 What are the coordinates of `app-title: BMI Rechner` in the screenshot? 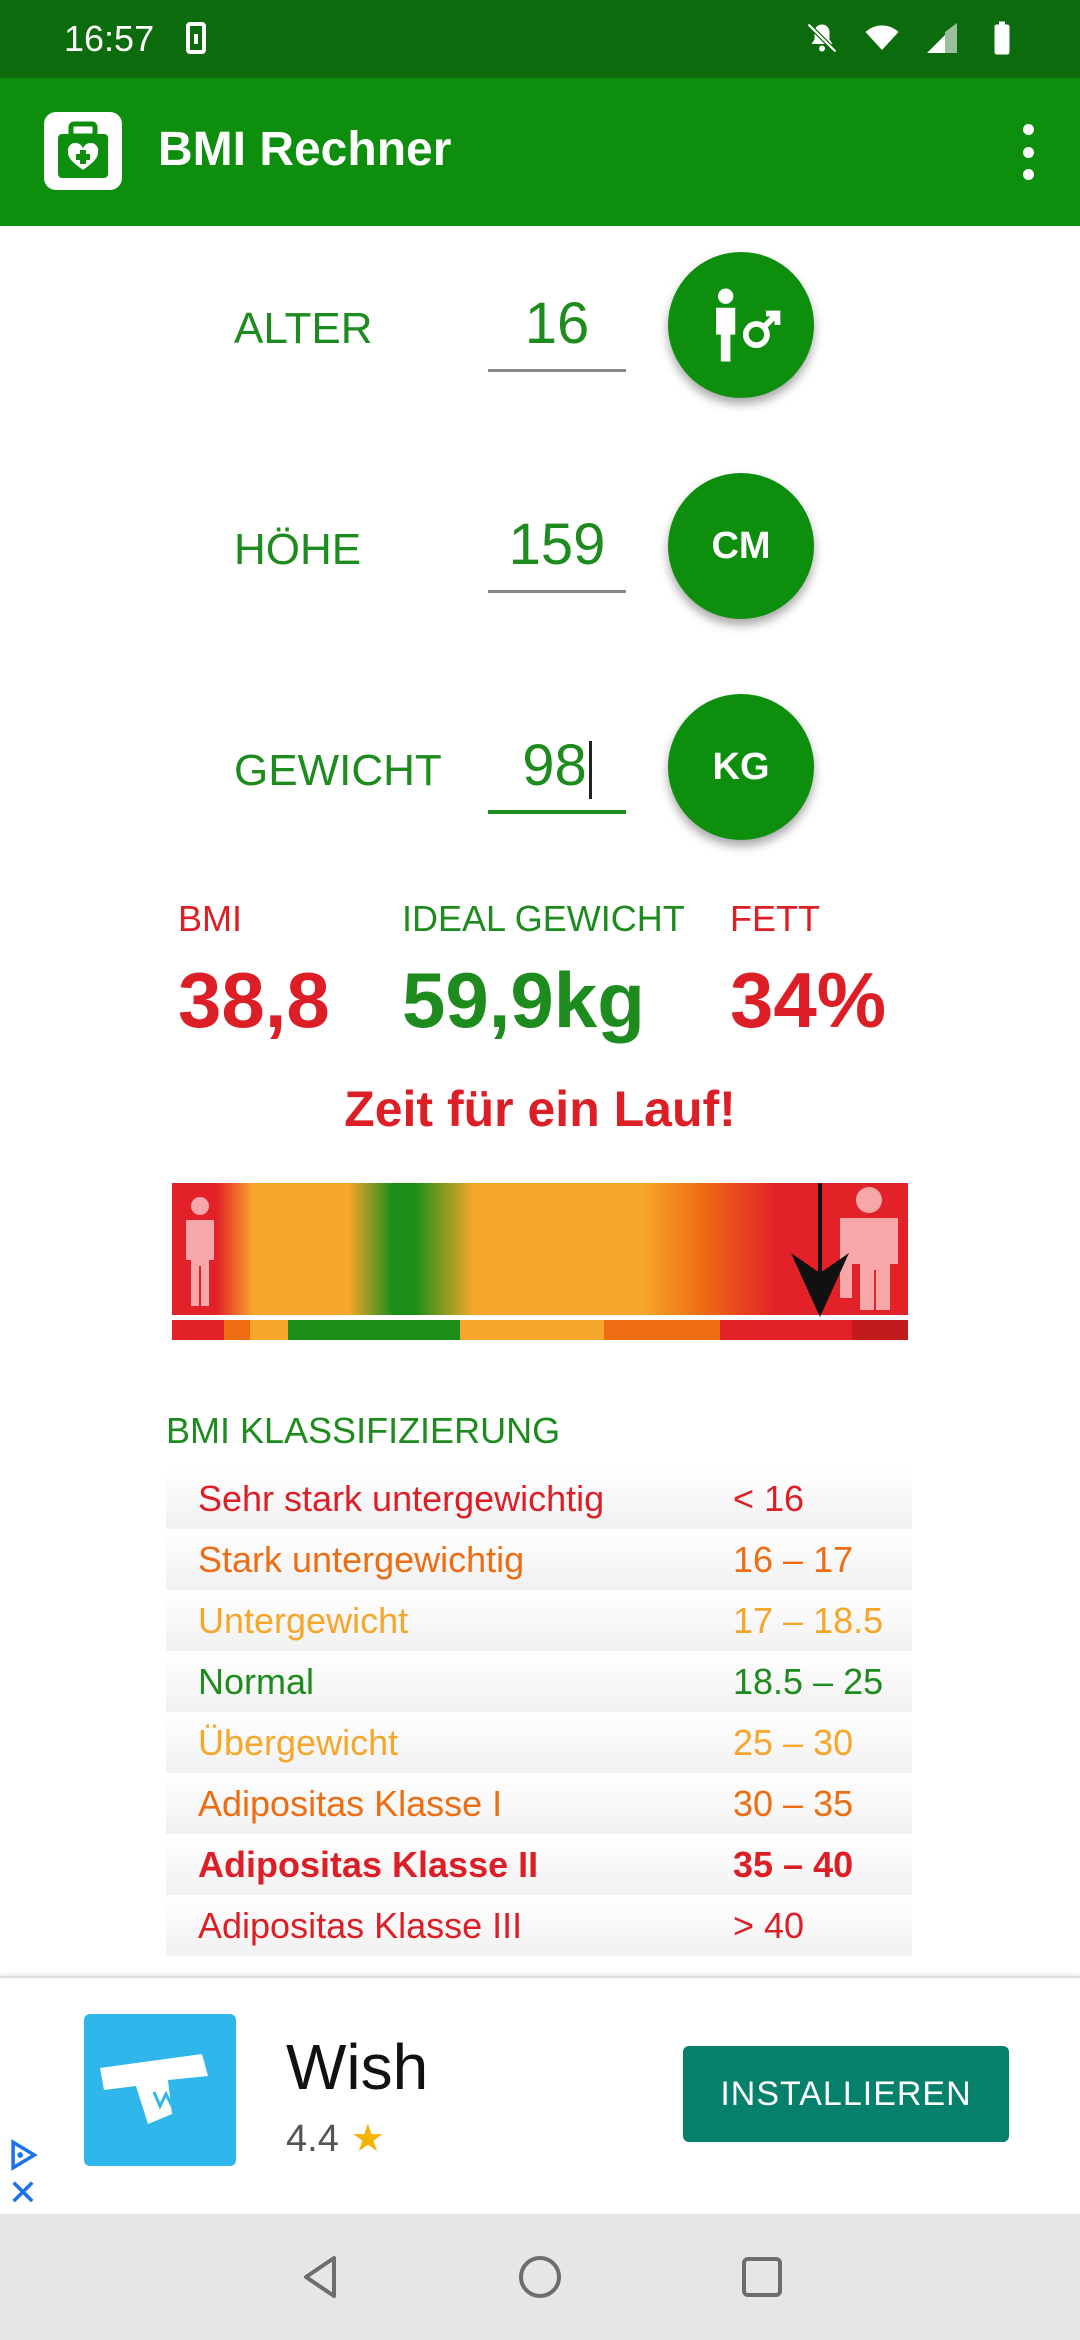 It's located at (305, 149).